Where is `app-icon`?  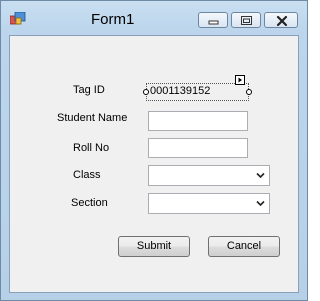
app-icon is located at coordinates (17, 18).